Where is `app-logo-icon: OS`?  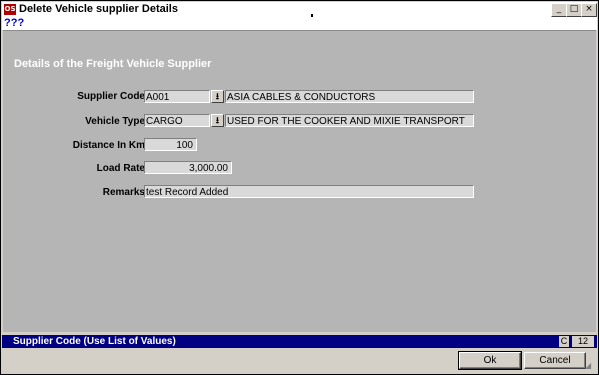 app-logo-icon: OS is located at coordinates (10, 9).